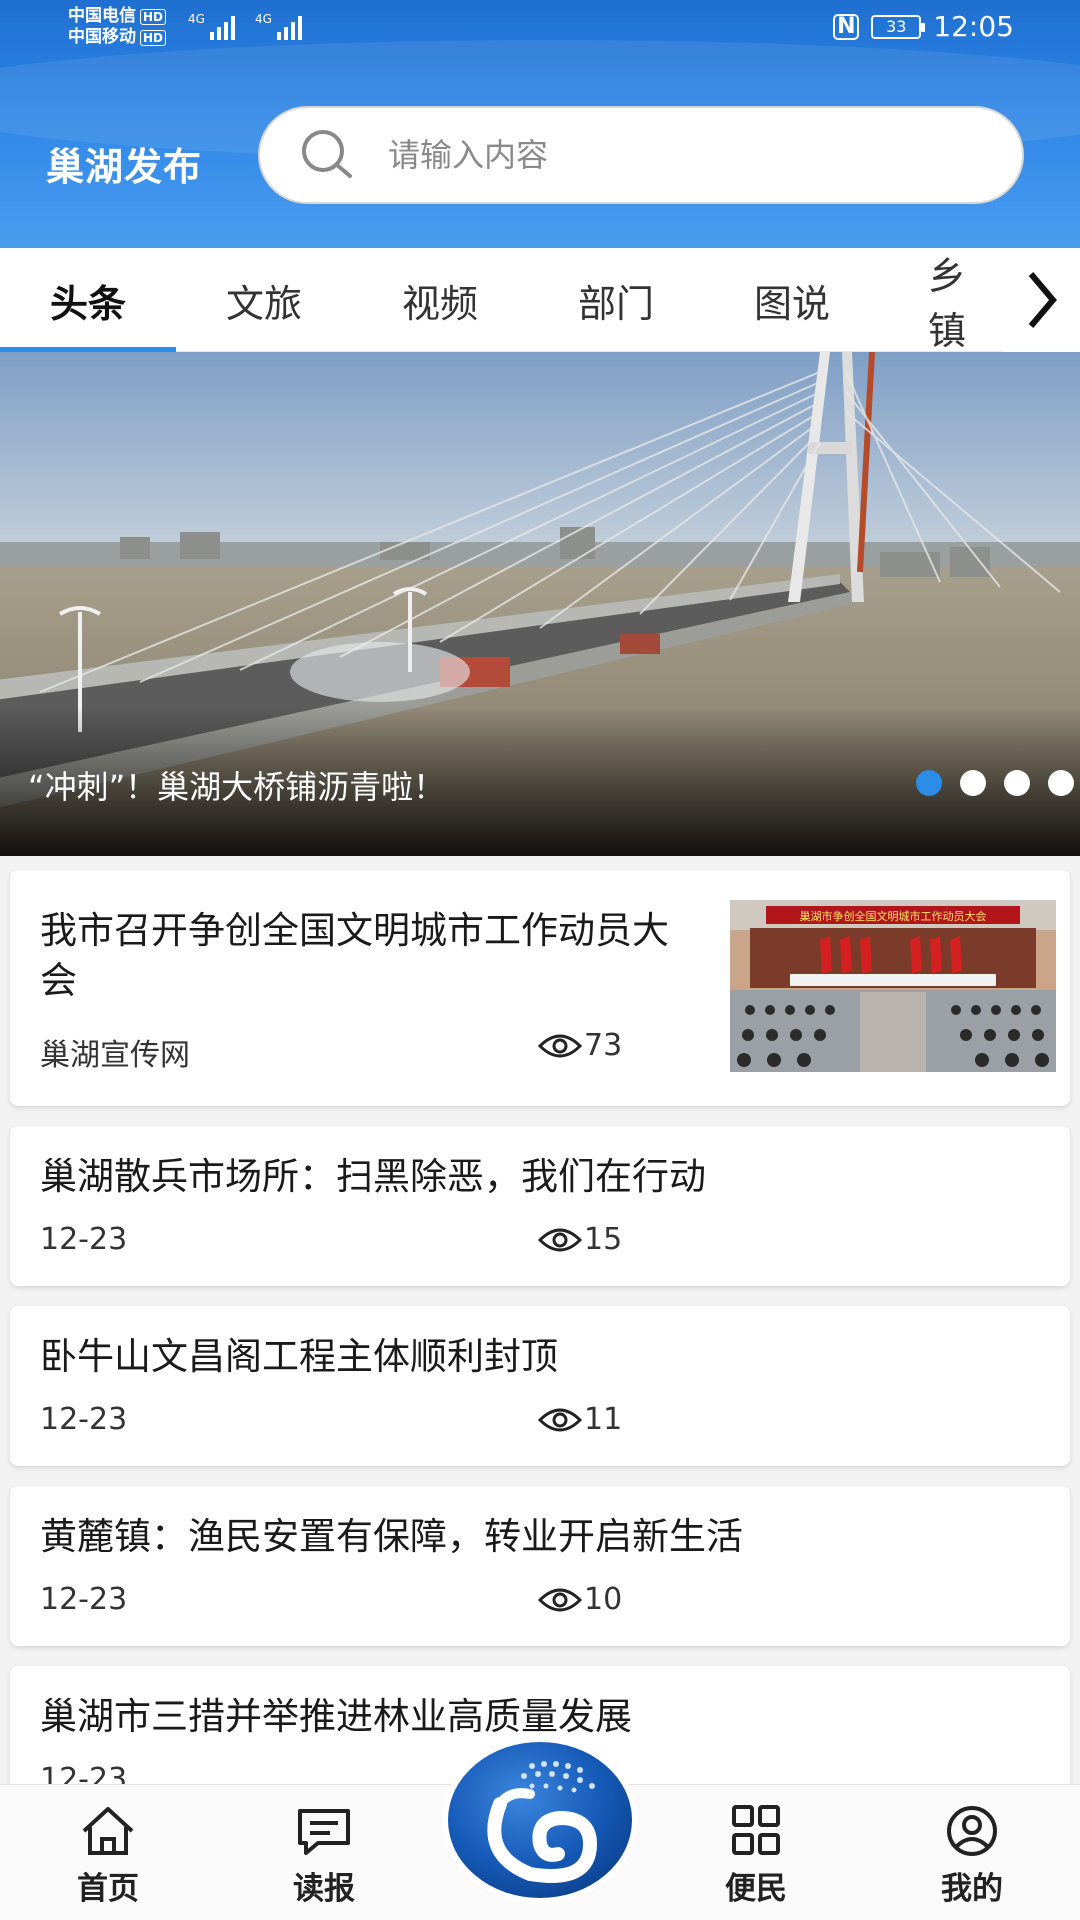 The image size is (1080, 1920). Describe the element at coordinates (973, 26) in the screenshot. I see `clock: 12:05` at that location.